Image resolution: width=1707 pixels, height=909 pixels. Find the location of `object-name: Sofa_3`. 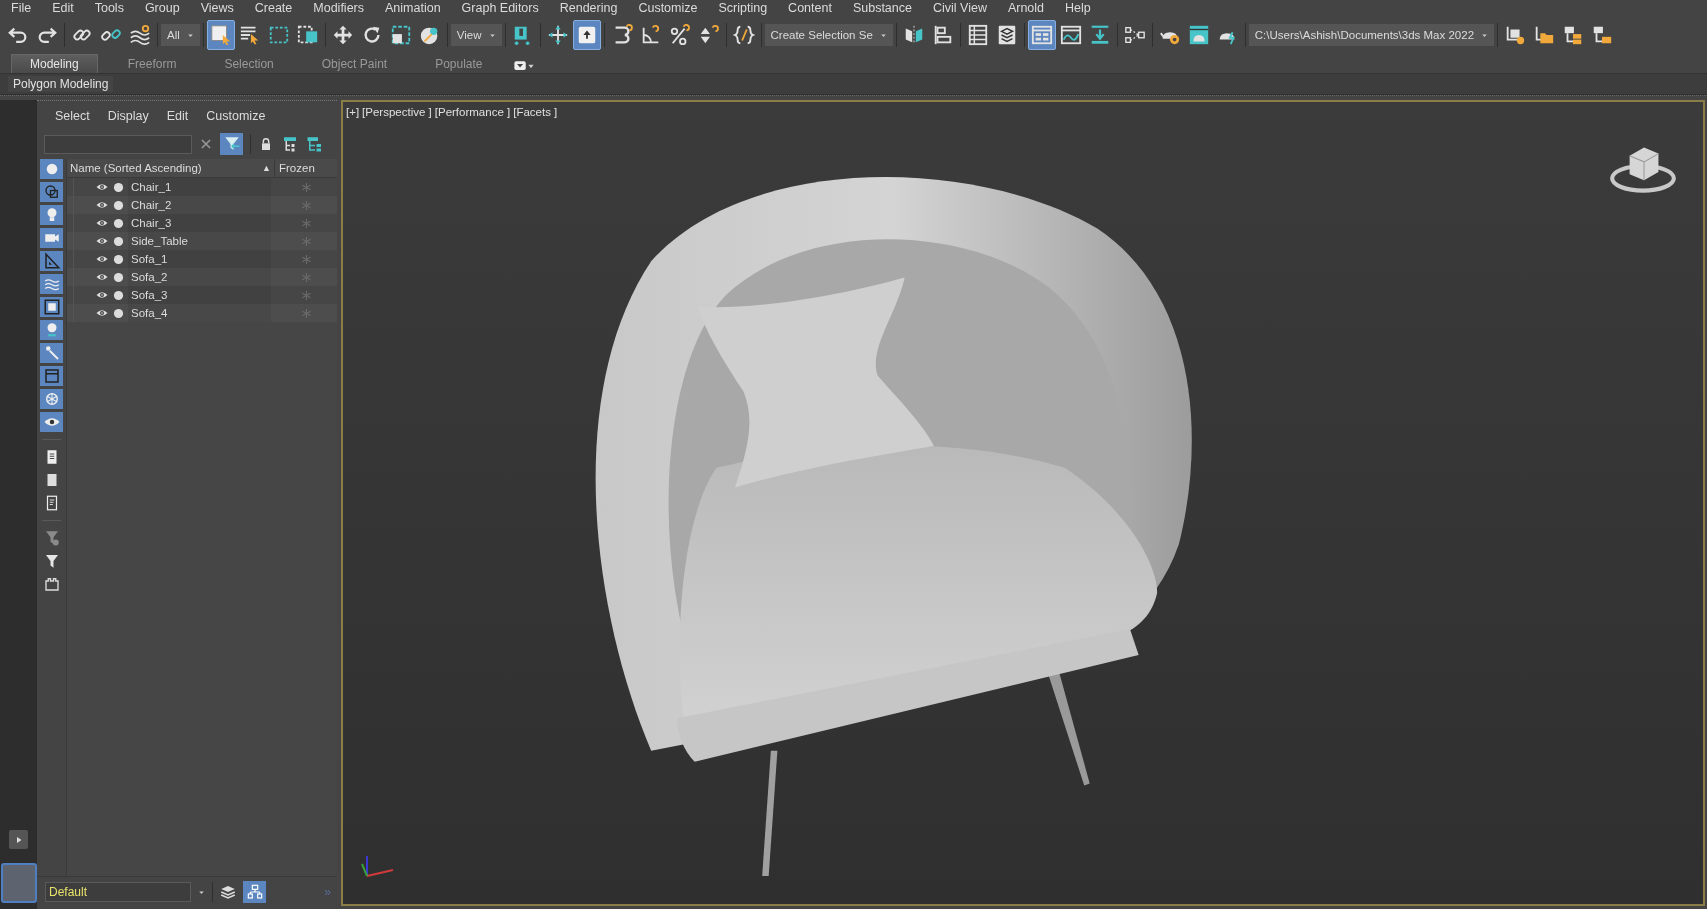

object-name: Sofa_3 is located at coordinates (199, 295).